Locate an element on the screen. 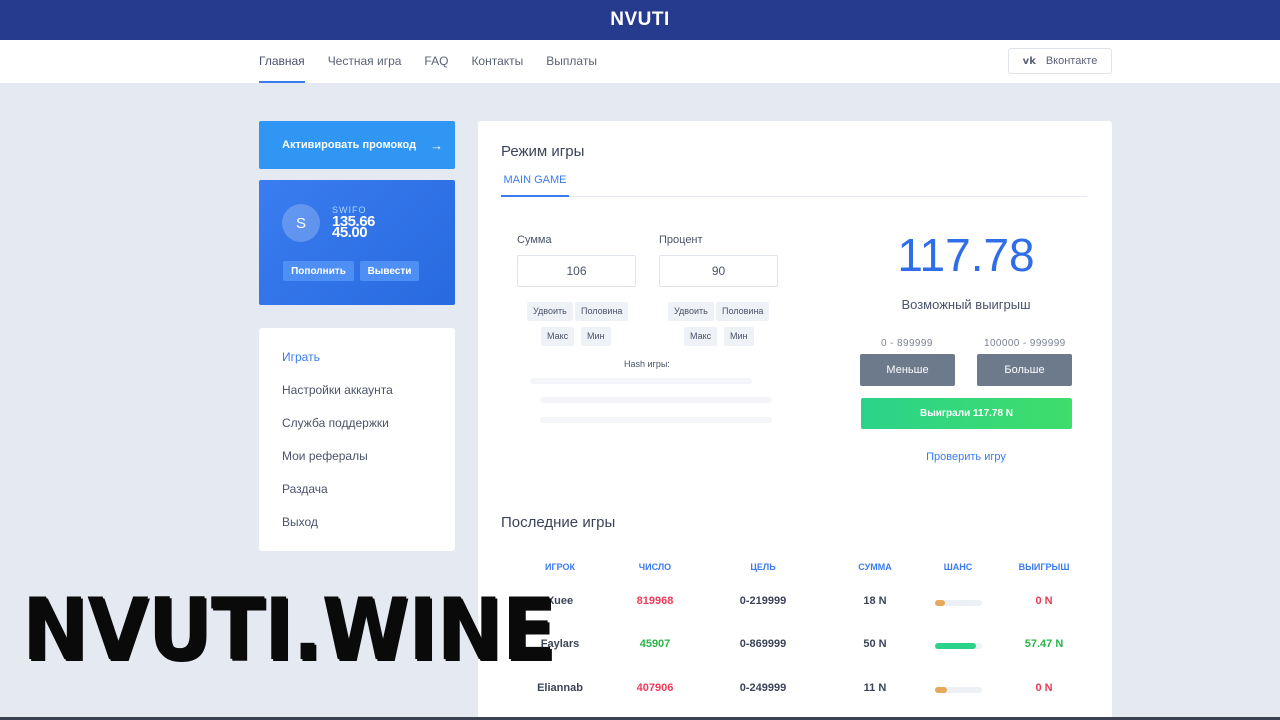  row-3-sum: 11 N is located at coordinates (875, 688).